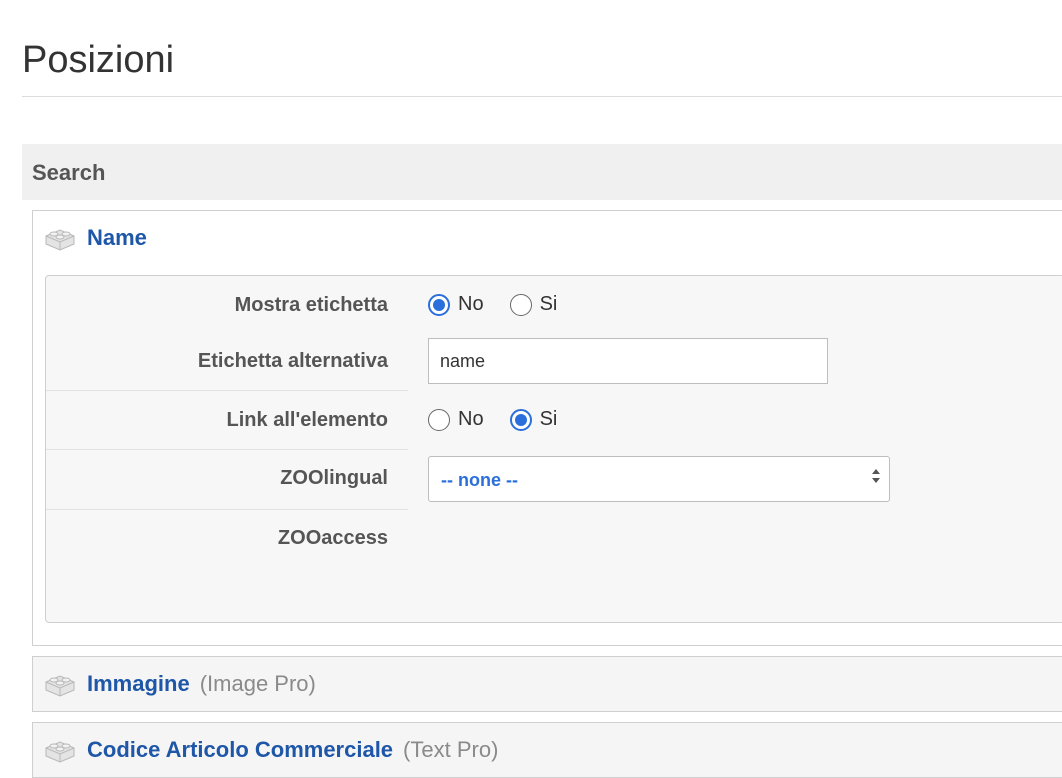 This screenshot has height=778, width=1062. What do you see at coordinates (311, 305) in the screenshot?
I see `param-label-show-label: Mostra etichetta` at bounding box center [311, 305].